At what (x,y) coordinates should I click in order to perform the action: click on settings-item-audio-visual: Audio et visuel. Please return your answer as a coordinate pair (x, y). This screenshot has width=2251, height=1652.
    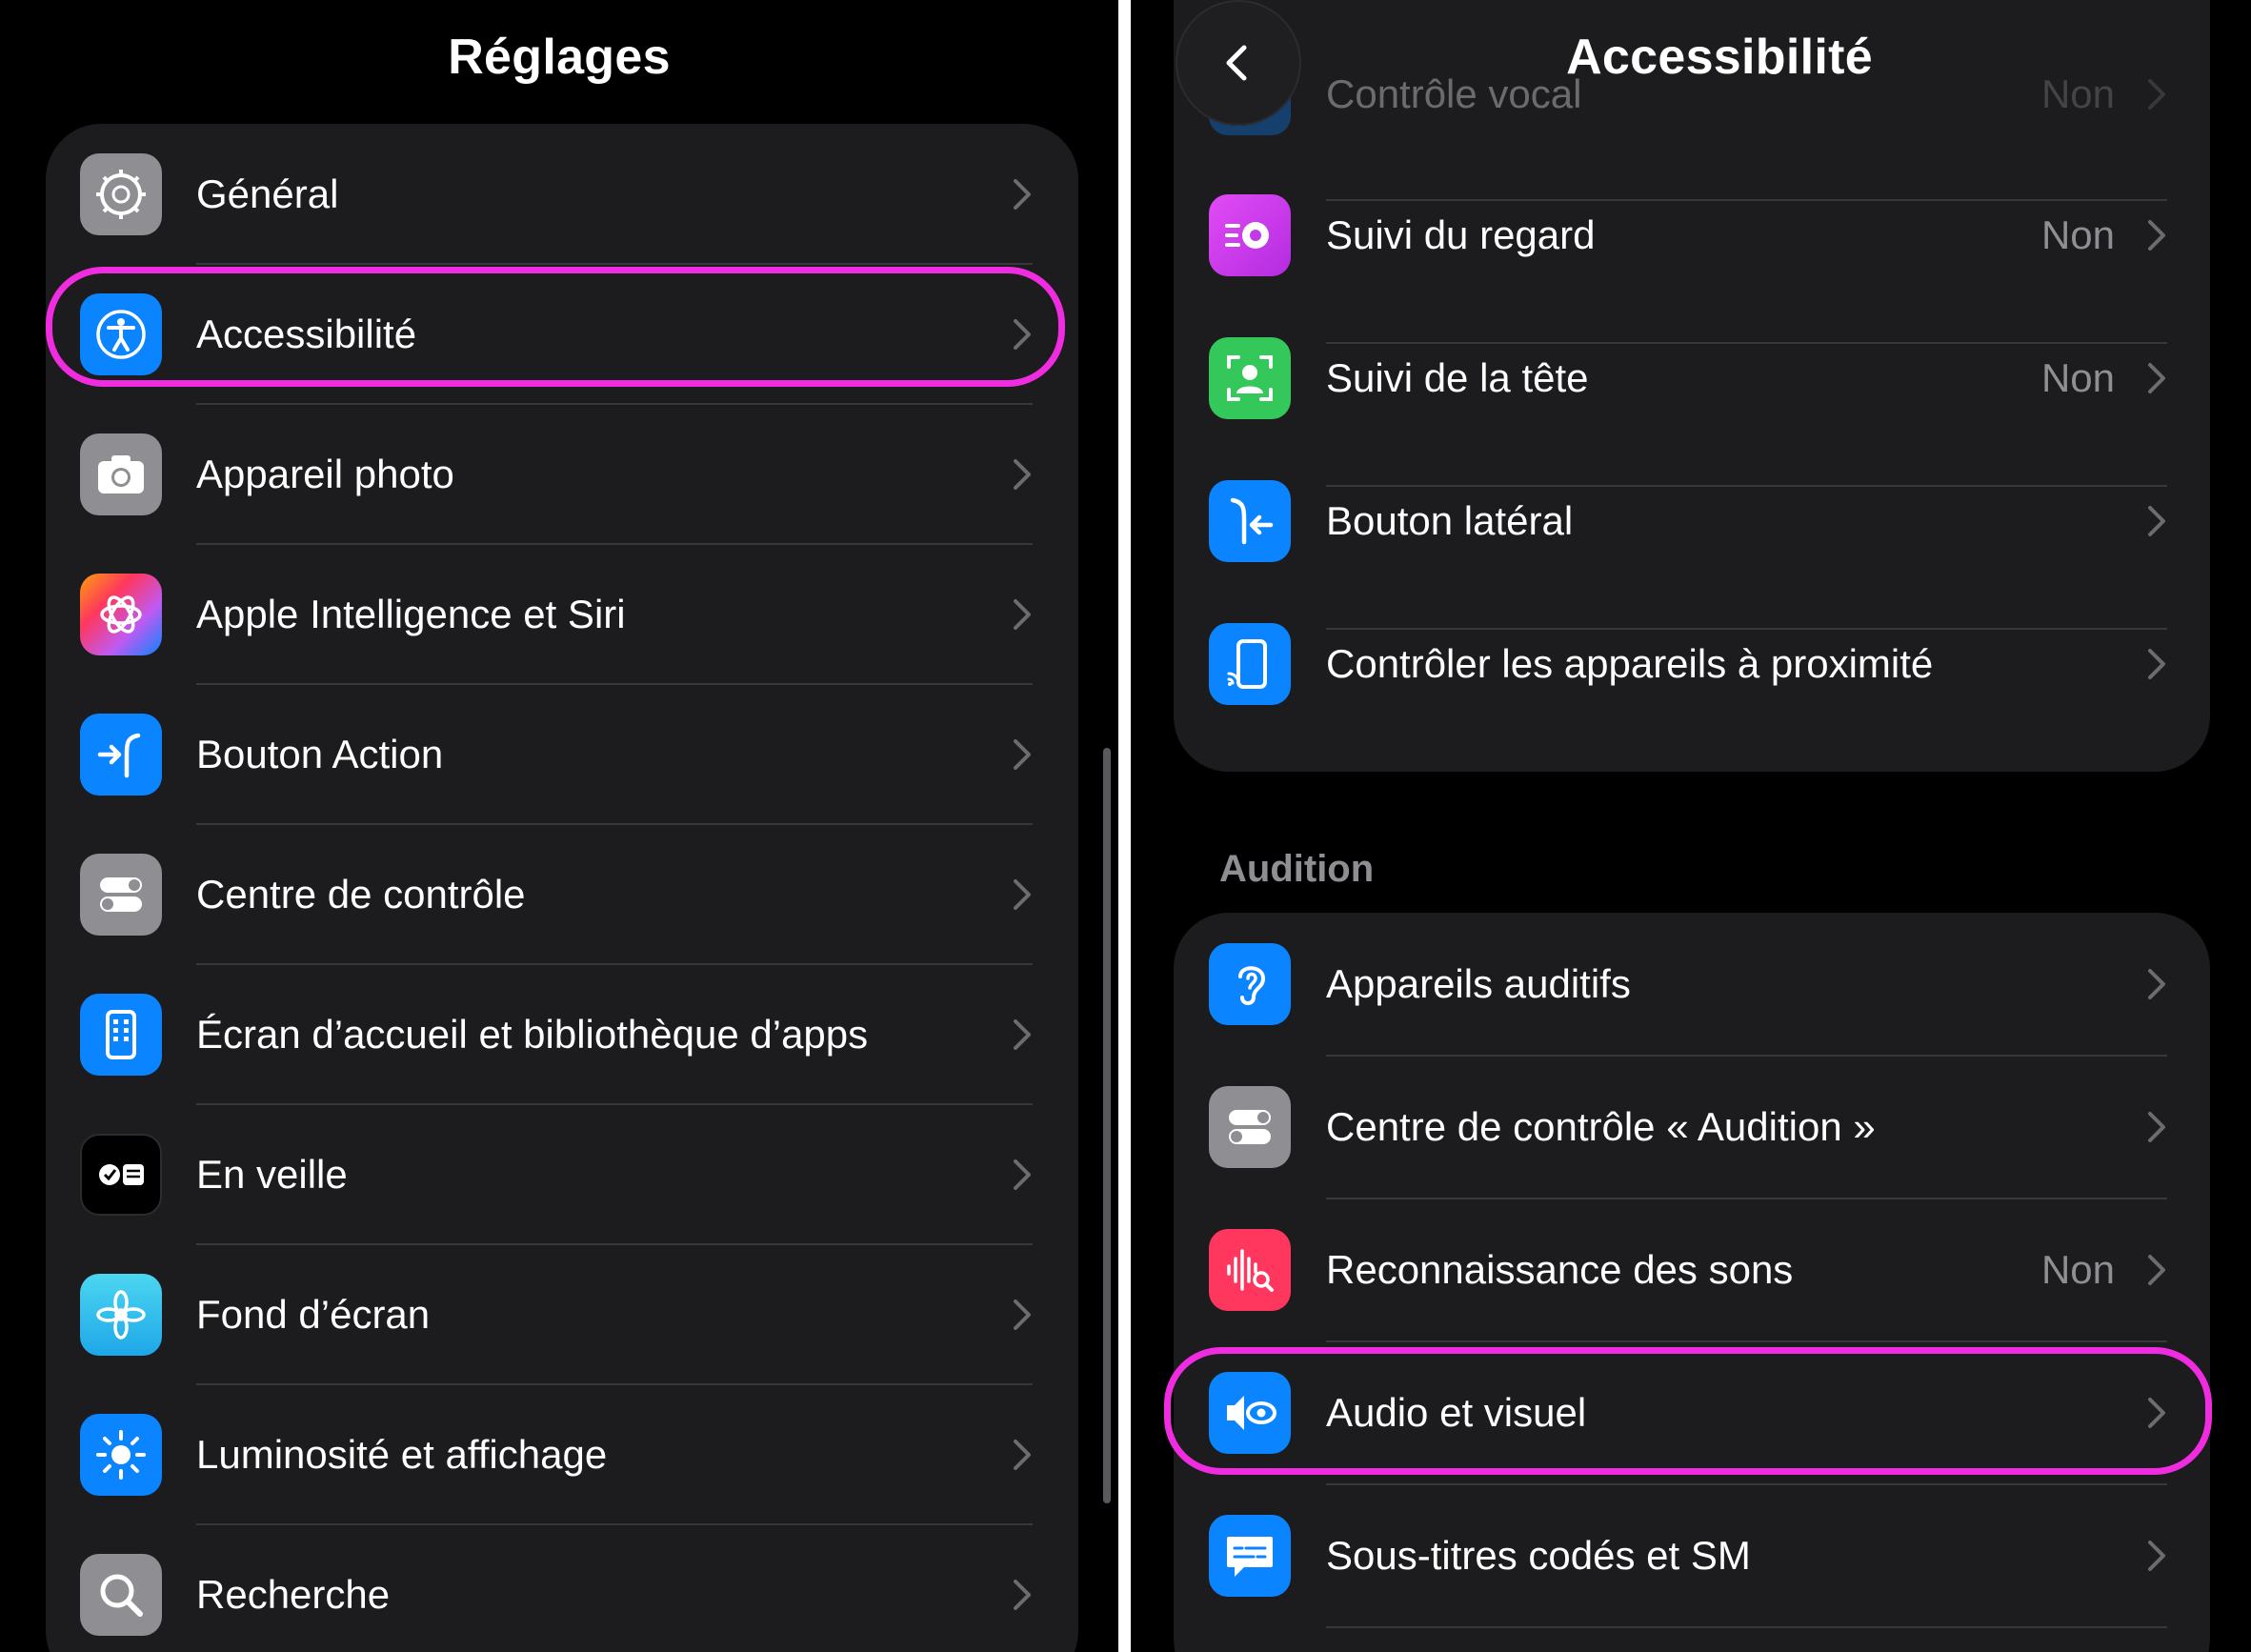
    Looking at the image, I should click on (1692, 1412).